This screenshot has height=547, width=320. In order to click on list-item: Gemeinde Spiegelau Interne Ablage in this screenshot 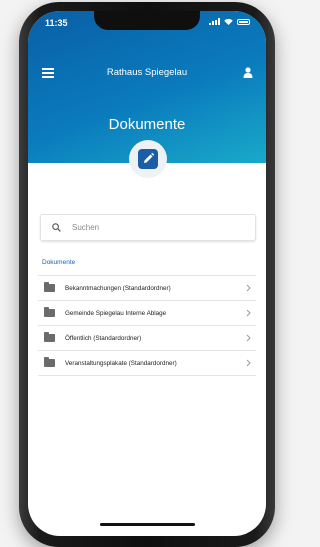, I will do `click(147, 313)`.